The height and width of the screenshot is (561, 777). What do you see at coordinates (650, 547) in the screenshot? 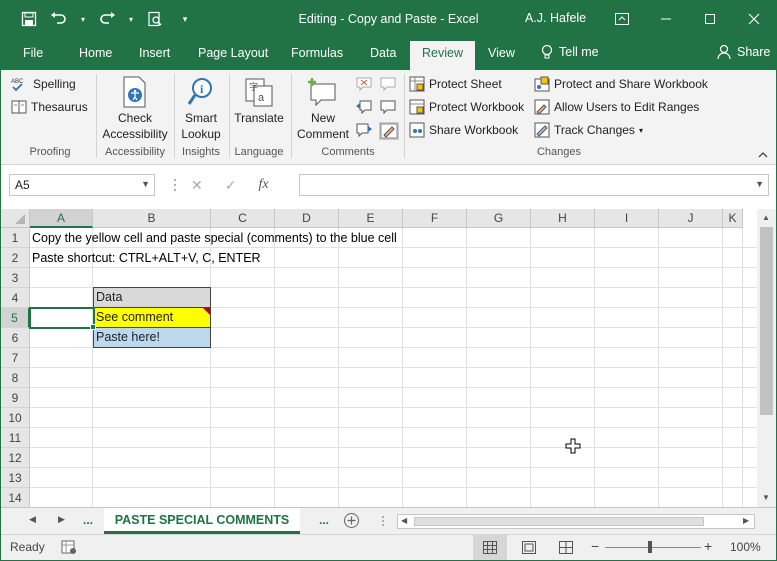
I see `zoom-slider-thumb` at bounding box center [650, 547].